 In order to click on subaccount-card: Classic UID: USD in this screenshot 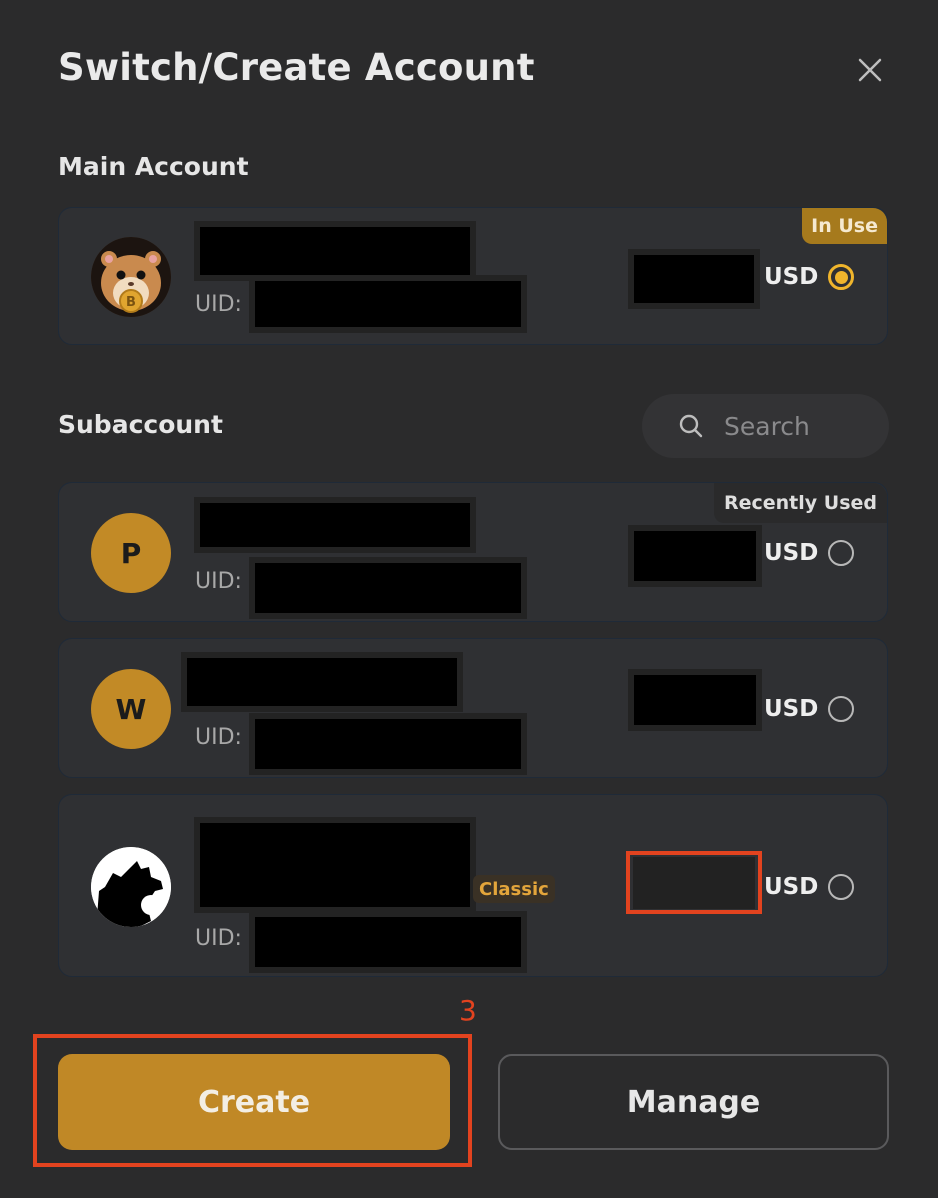, I will do `click(473, 885)`.